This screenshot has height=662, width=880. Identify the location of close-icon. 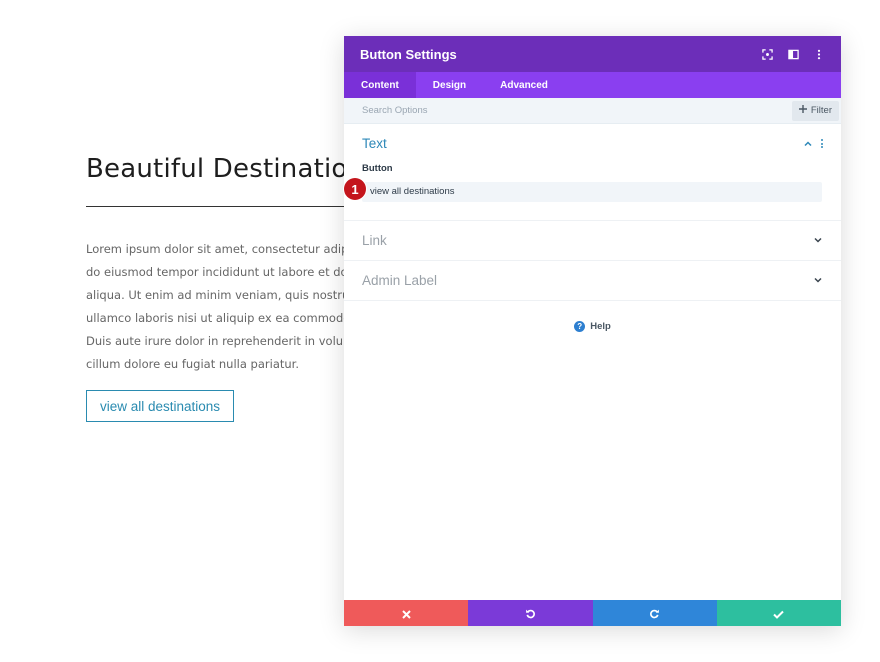
(406, 613).